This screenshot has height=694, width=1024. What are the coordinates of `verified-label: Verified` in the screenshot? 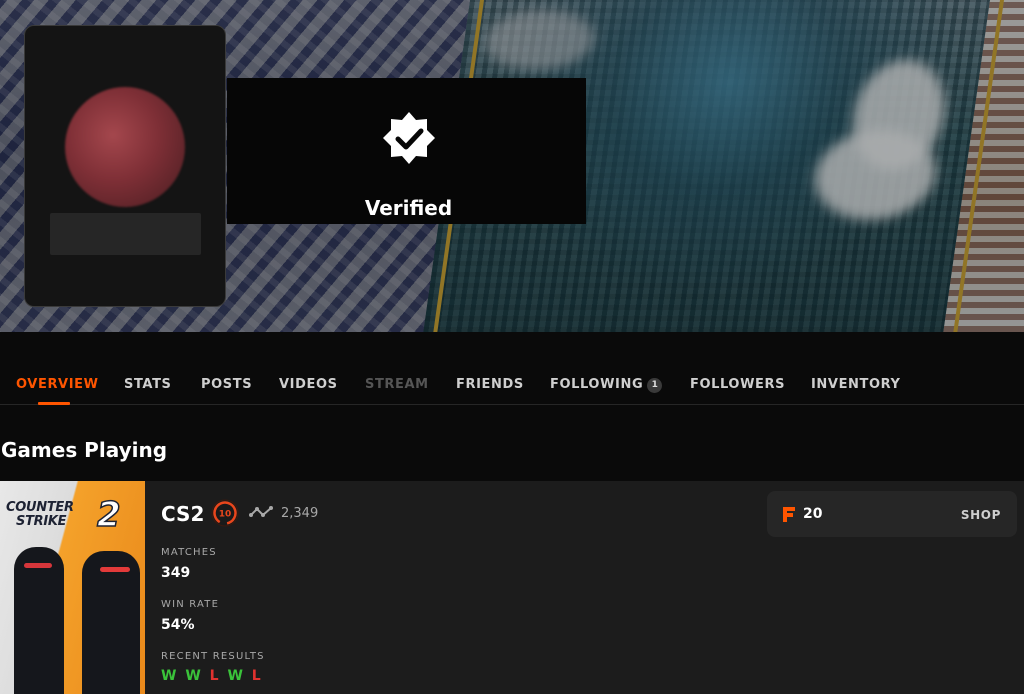 It's located at (408, 208).